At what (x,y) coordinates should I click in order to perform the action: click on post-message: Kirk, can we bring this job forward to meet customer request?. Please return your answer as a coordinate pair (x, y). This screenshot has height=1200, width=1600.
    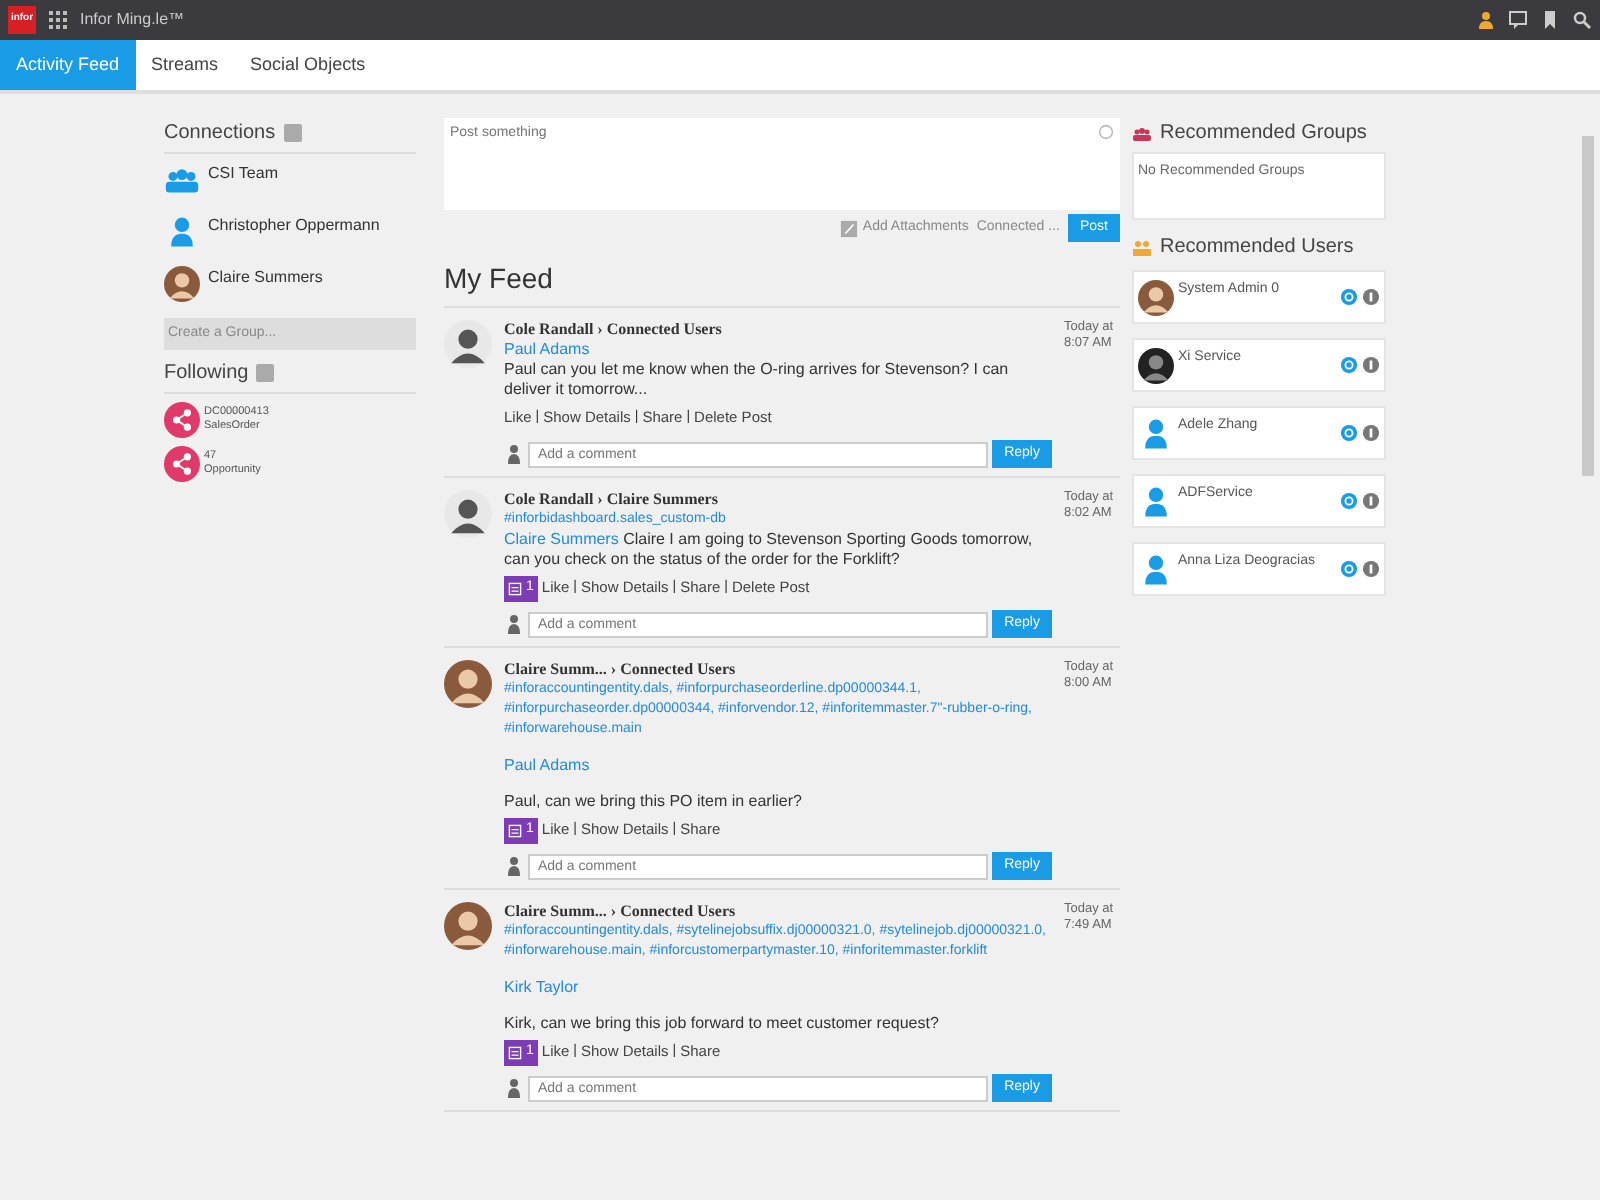
    Looking at the image, I should click on (722, 1024).